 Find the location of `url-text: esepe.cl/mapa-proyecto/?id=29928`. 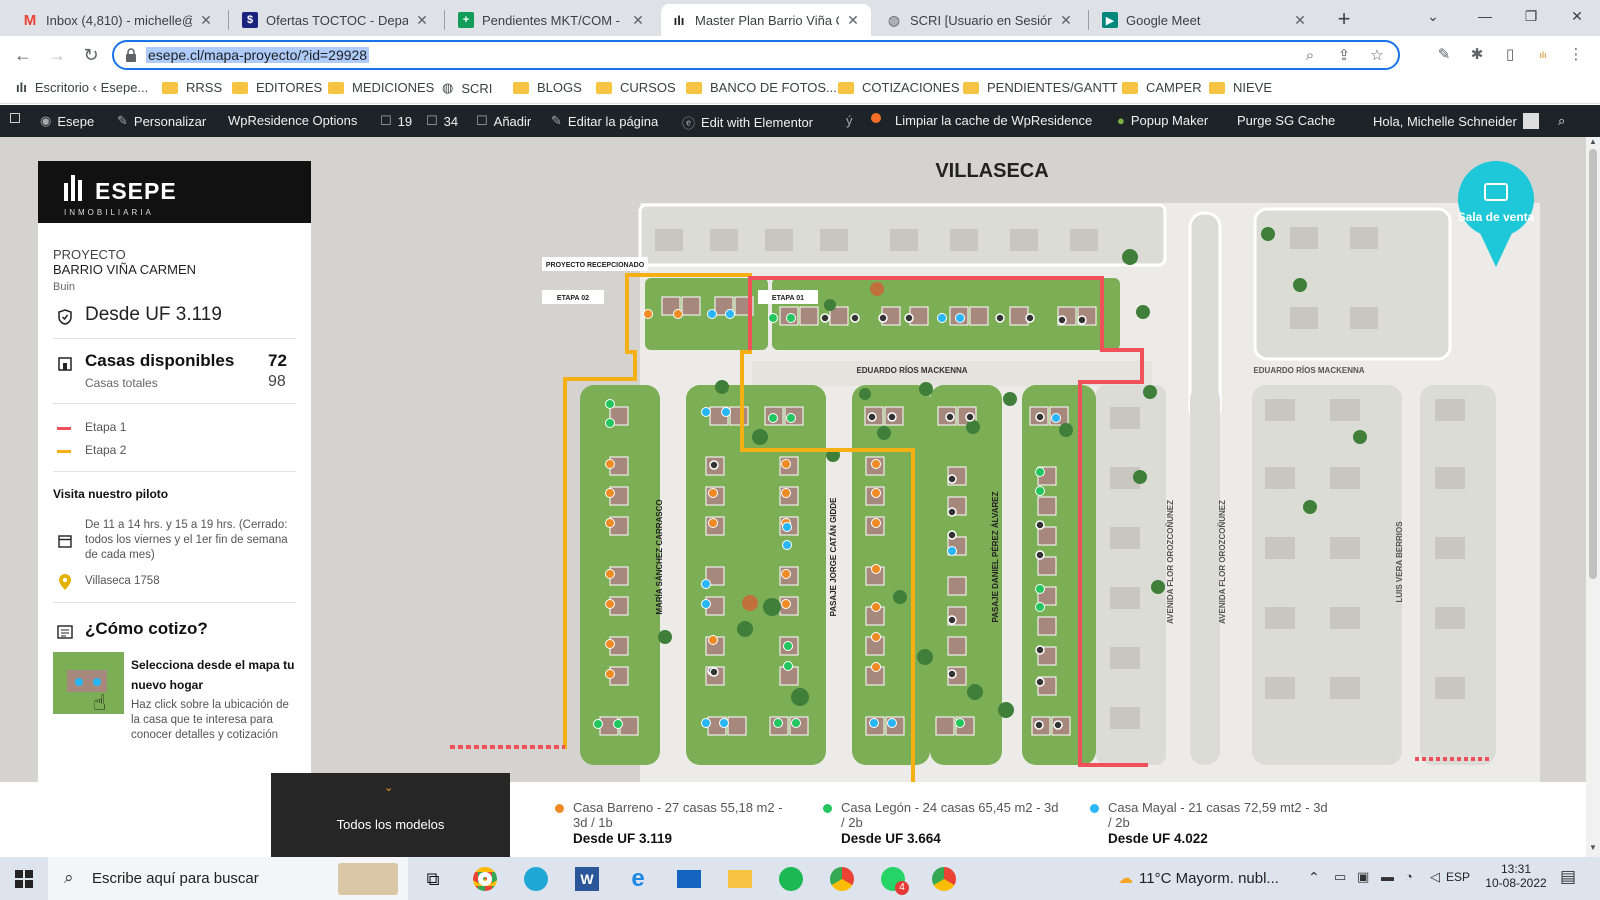

url-text: esepe.cl/mapa-proyecto/?id=29928 is located at coordinates (258, 55).